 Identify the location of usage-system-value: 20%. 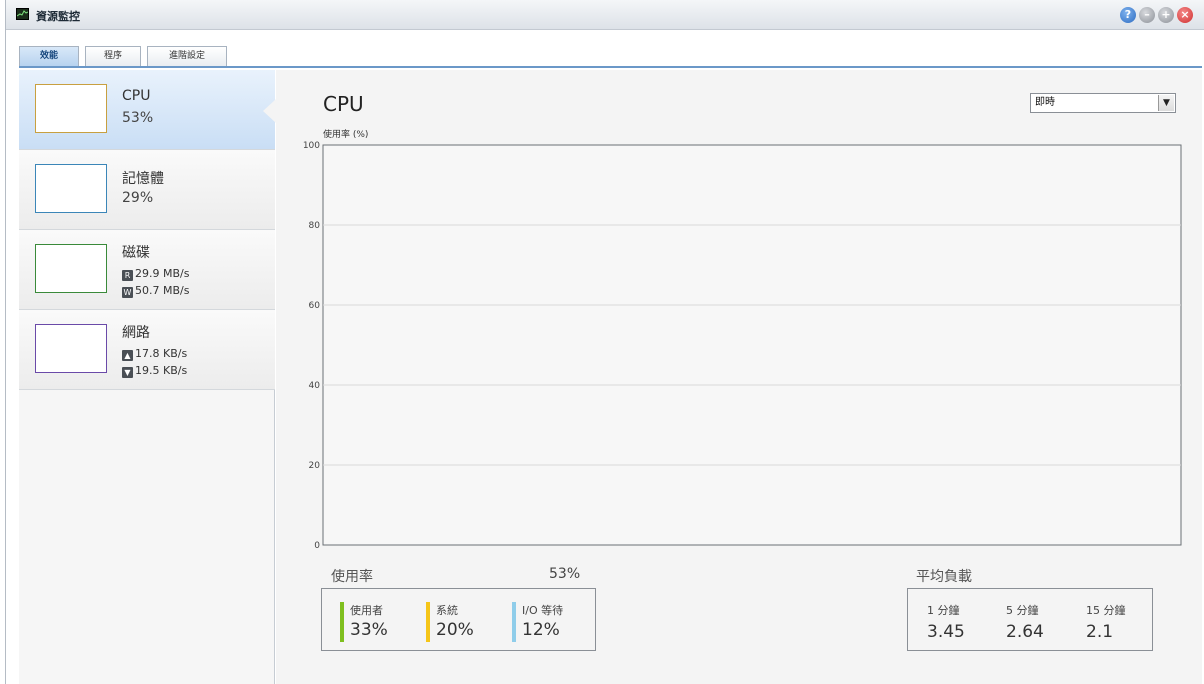
(455, 630).